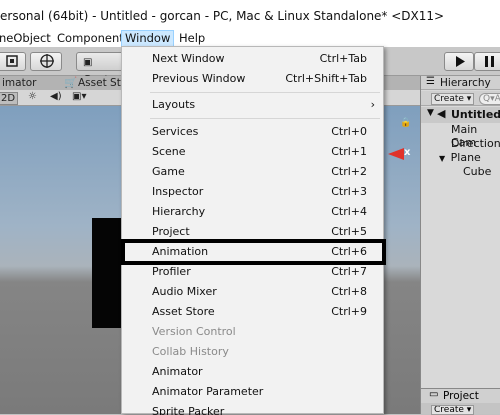 The height and width of the screenshot is (415, 500). I want to click on menu-item-shortcut: Ctrl+9, so click(349, 311).